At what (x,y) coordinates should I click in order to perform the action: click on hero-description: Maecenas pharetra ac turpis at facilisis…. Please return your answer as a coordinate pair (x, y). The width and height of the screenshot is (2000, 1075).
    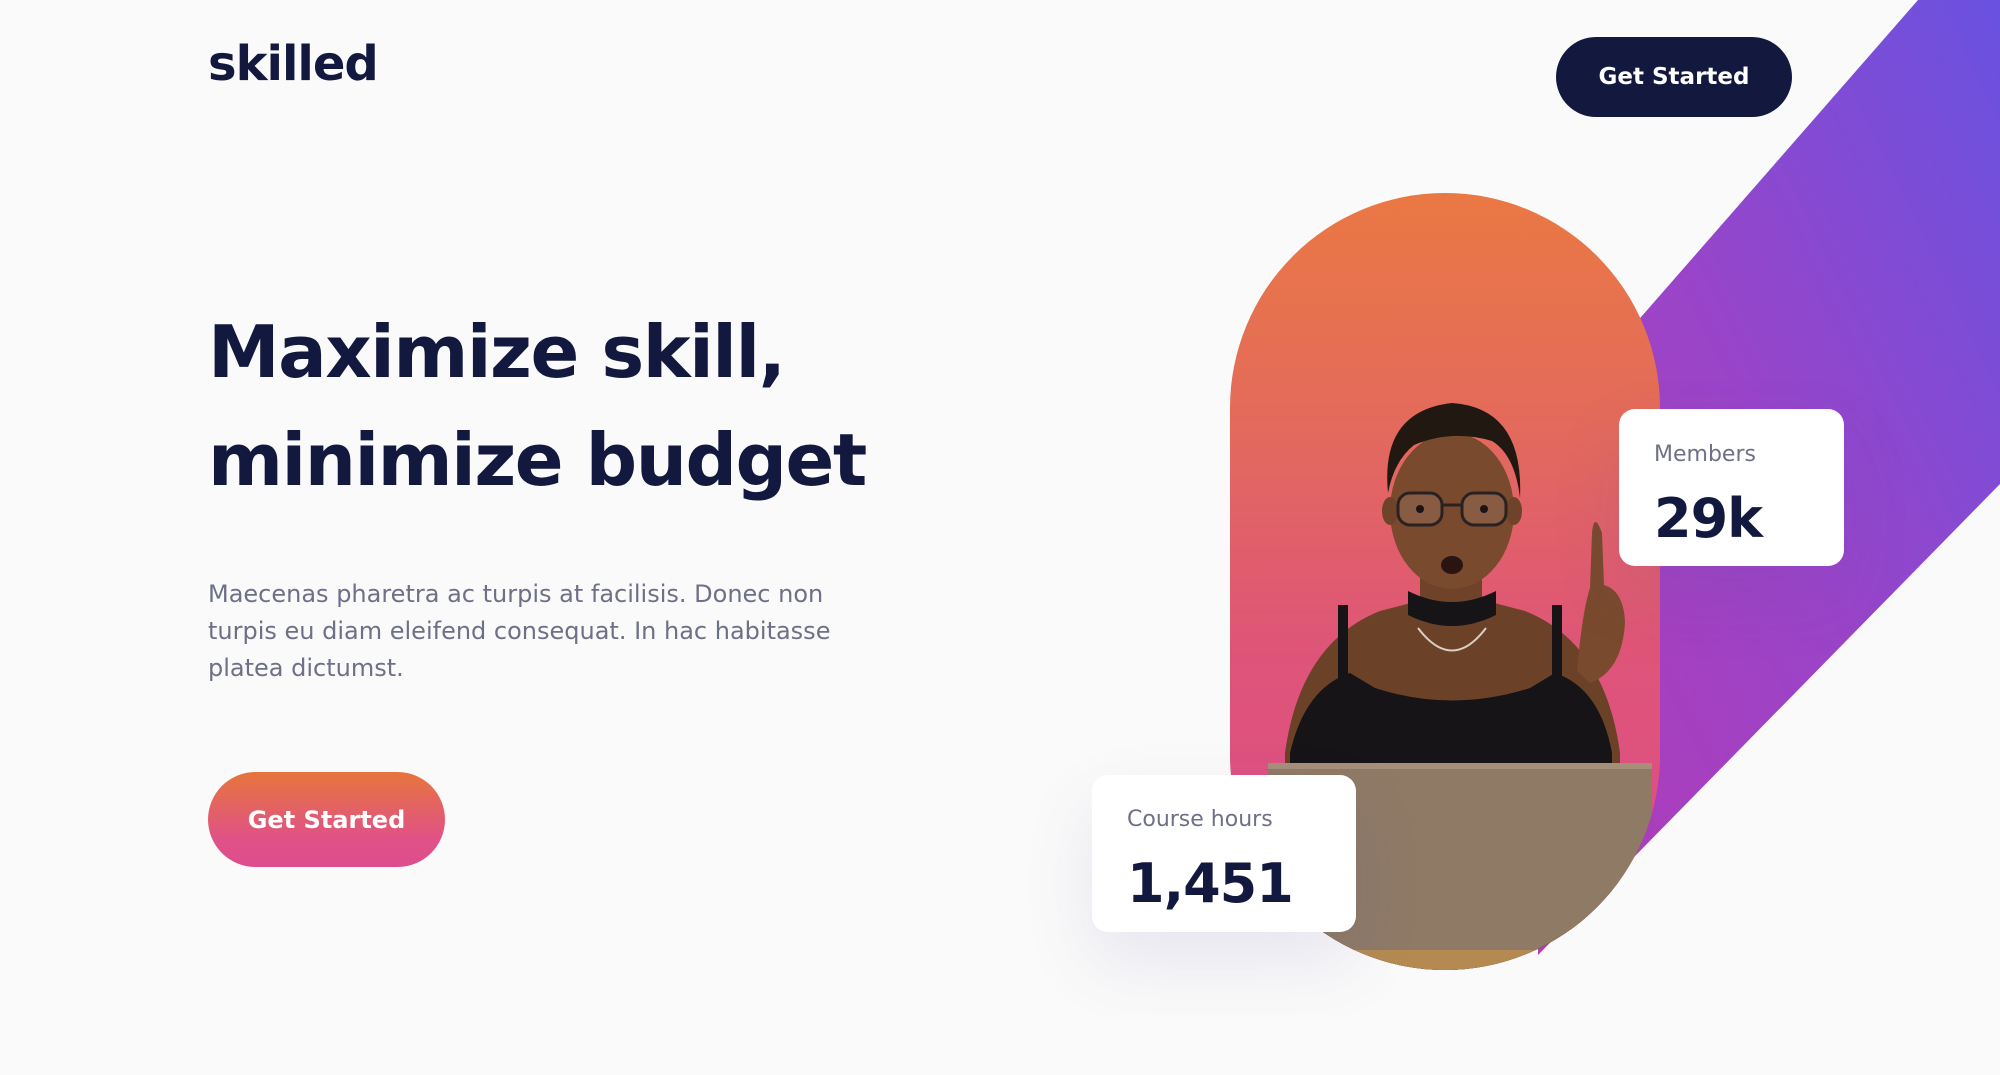
    Looking at the image, I should click on (519, 631).